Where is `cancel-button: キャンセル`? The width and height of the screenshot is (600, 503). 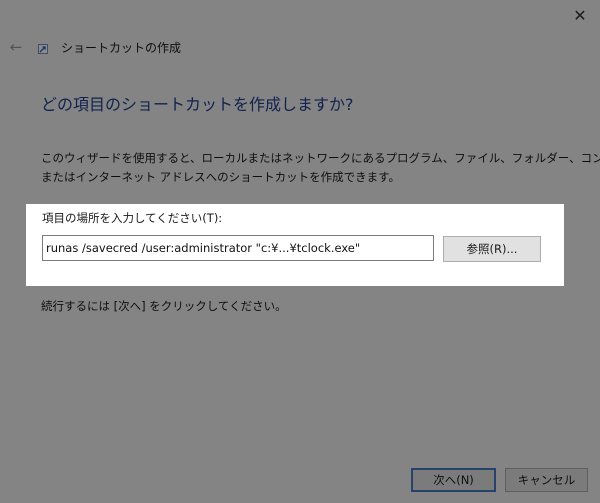 cancel-button: キャンセル is located at coordinates (546, 480).